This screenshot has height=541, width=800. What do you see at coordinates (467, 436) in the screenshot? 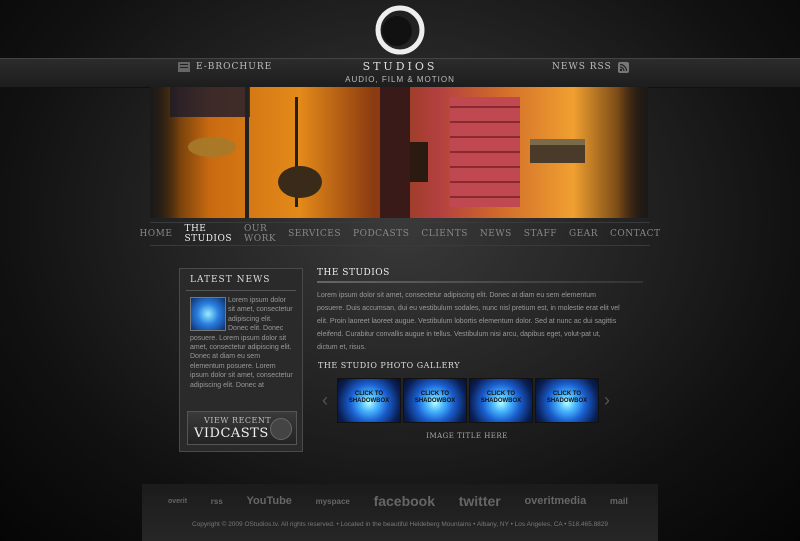
I see `image-title: IMAGE TITLE HERE` at bounding box center [467, 436].